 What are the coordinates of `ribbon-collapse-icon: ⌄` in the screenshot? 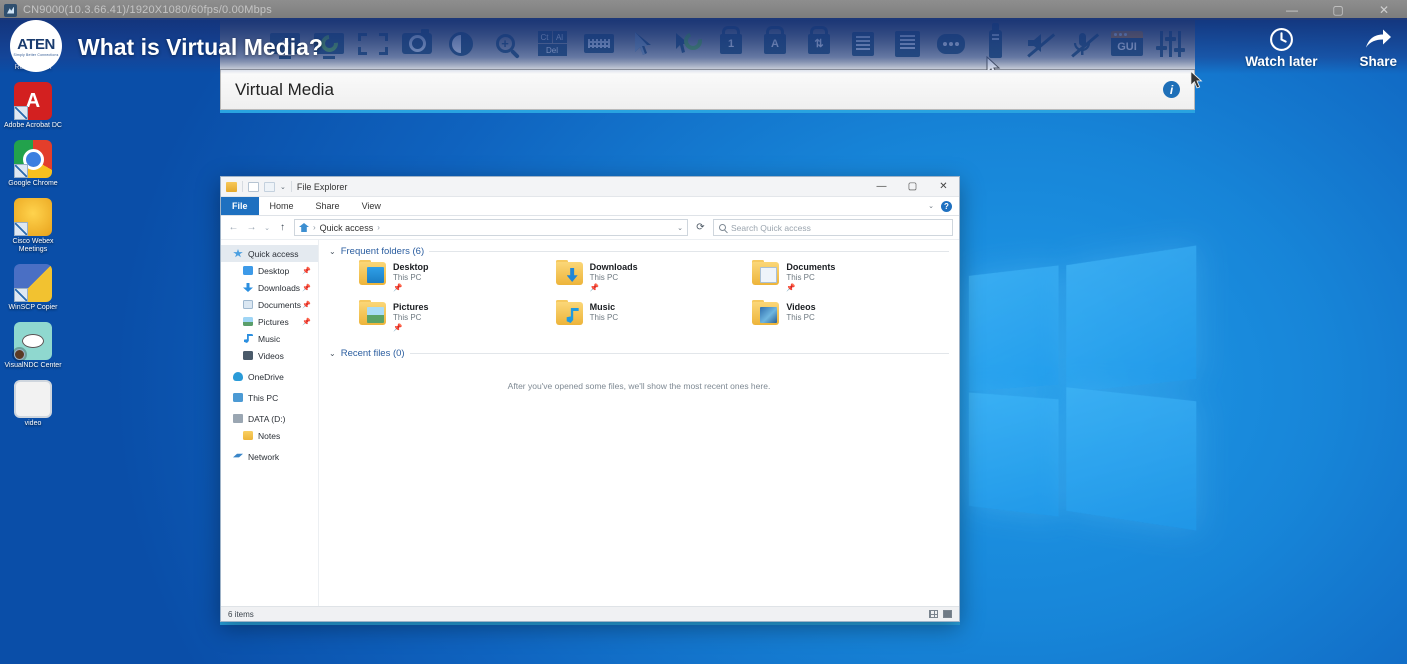 It's located at (931, 206).